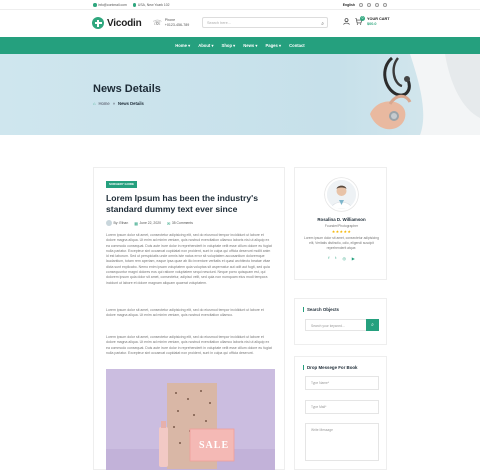 Image resolution: width=480 pixels, height=470 pixels. What do you see at coordinates (171, 22) in the screenshot?
I see `header-phone: ☏ Phone +0123-456-789` at bounding box center [171, 22].